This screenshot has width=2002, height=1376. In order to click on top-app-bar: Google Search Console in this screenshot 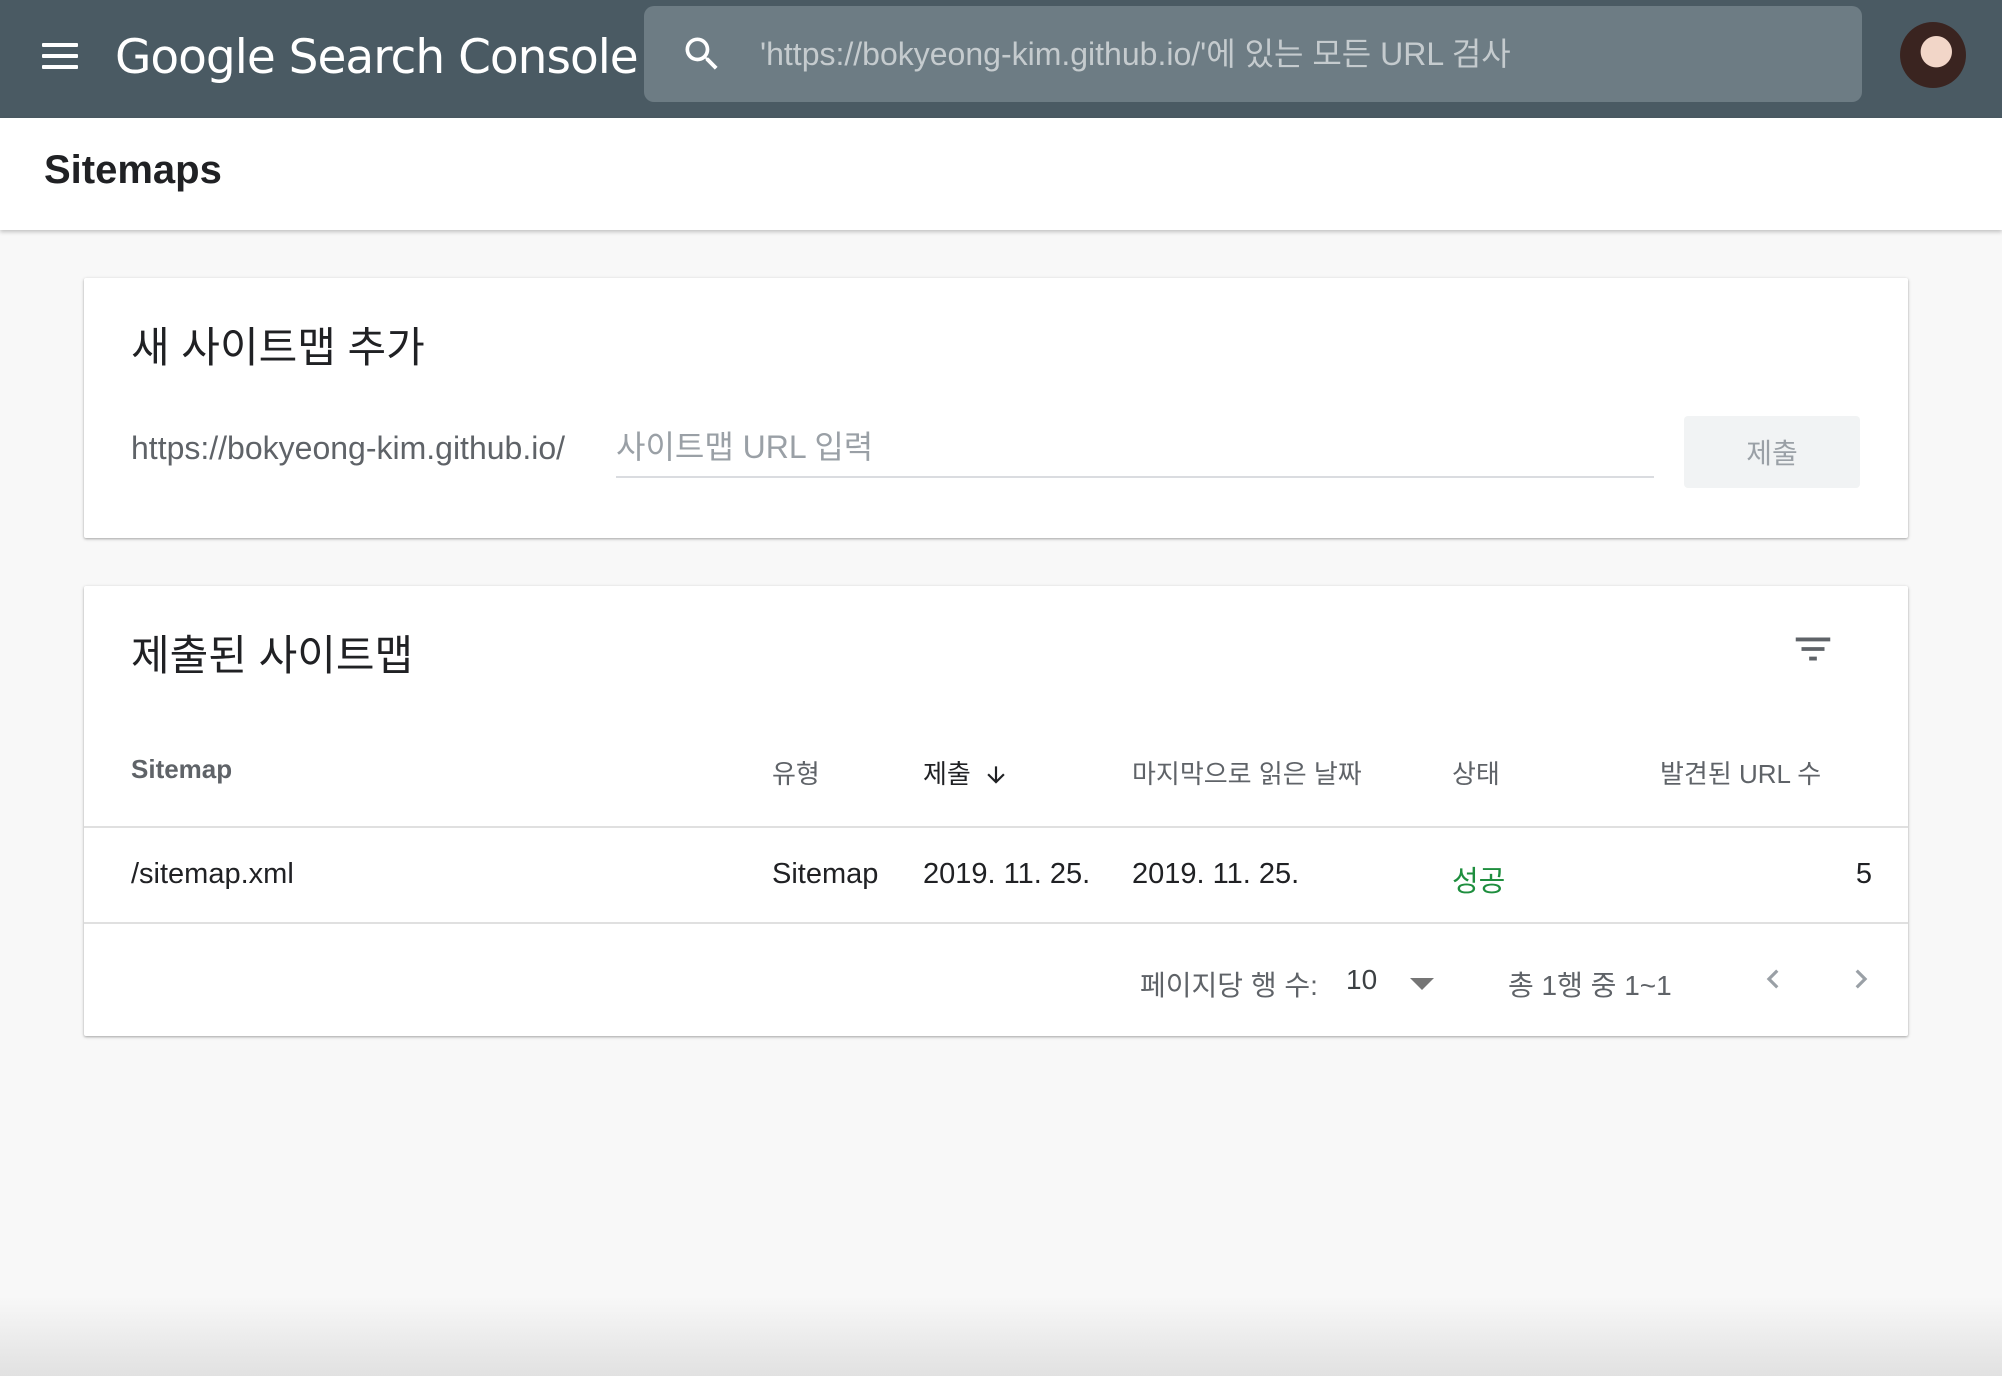, I will do `click(1001, 59)`.